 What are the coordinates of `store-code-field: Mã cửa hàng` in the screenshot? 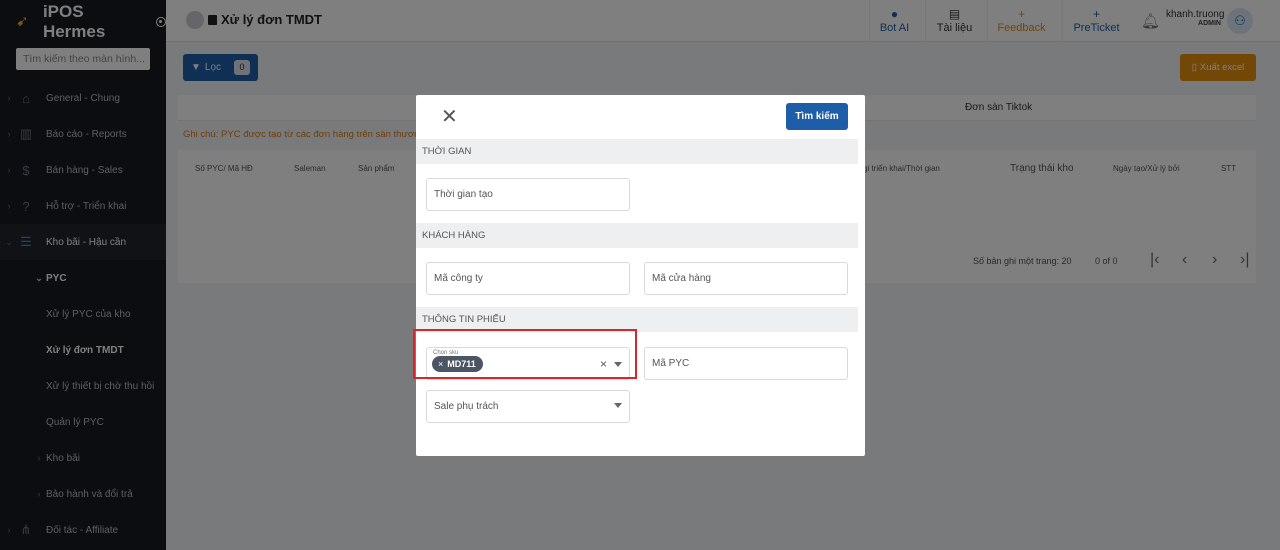 It's located at (746, 278).